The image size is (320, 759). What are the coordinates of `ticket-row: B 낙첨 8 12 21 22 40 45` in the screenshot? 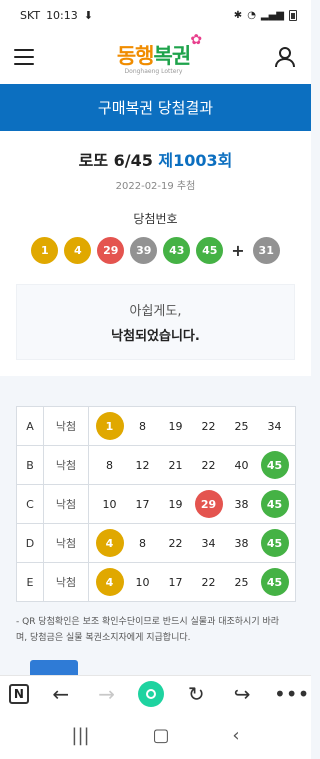 It's located at (156, 465).